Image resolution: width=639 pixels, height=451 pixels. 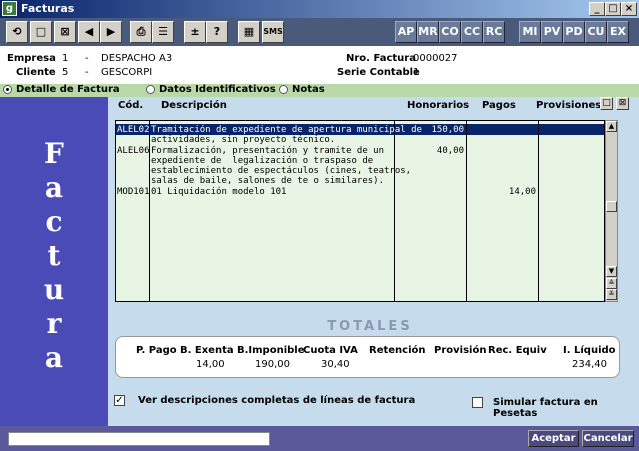 I want to click on tab-datos-radio, so click(x=150, y=89).